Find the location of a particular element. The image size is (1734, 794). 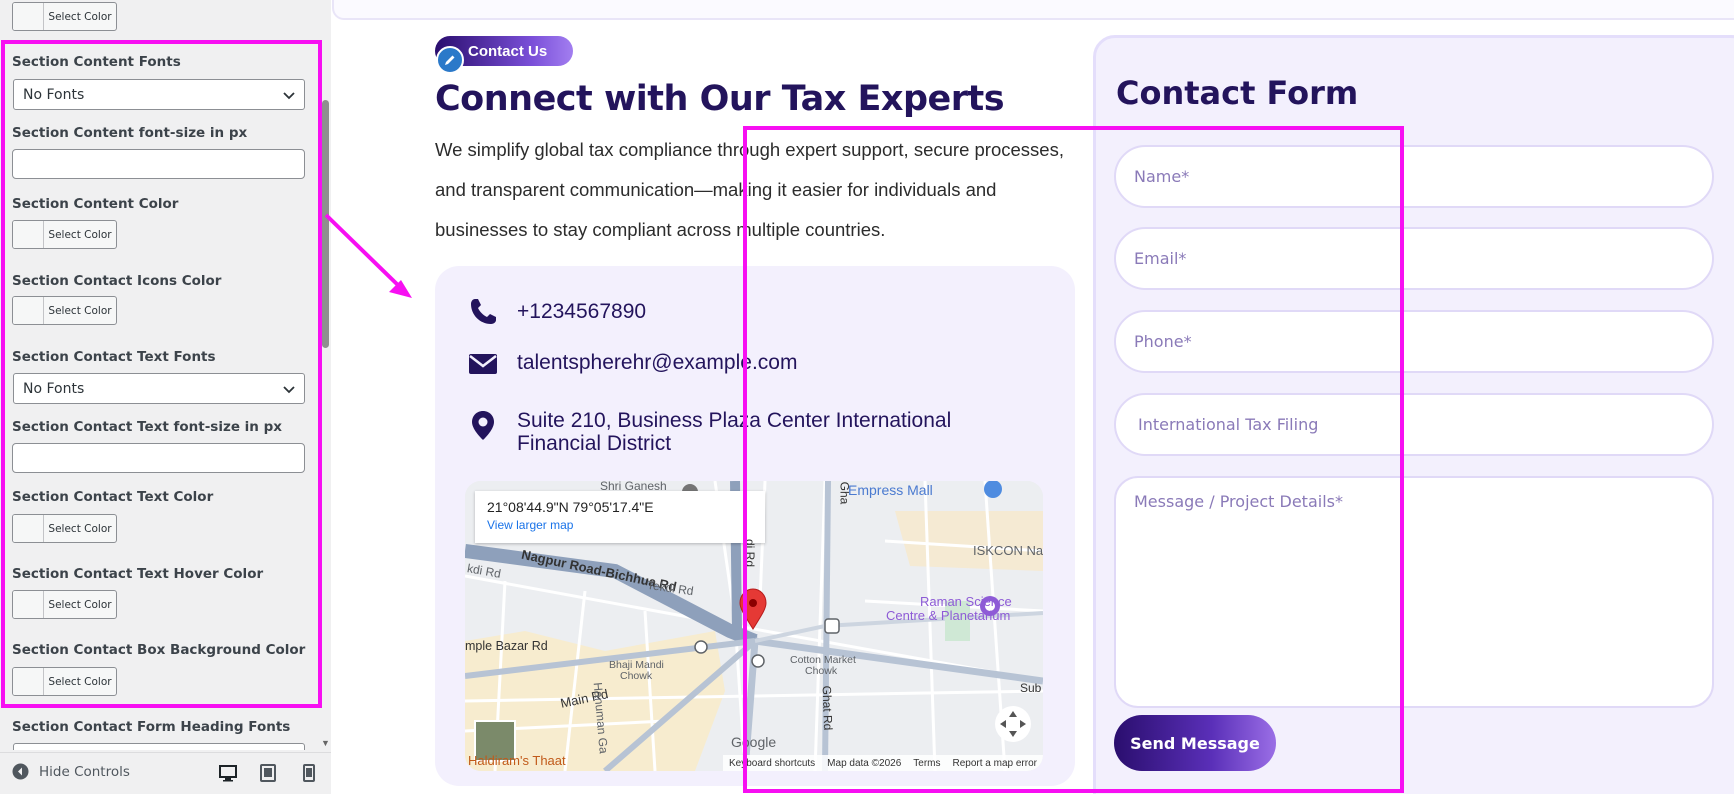

content-fonts-field: Section Content Fonts is located at coordinates (159, 62).